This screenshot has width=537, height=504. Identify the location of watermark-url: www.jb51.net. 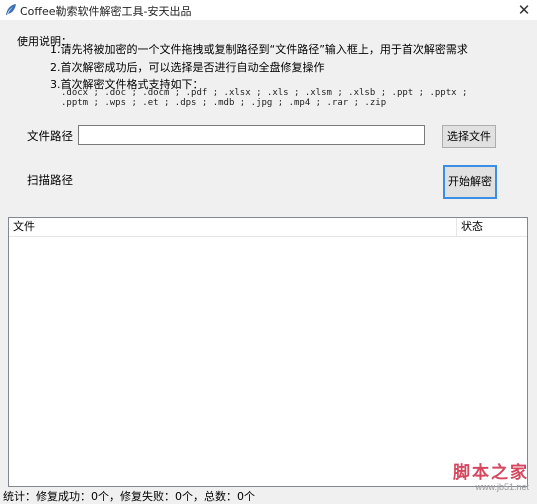
(502, 487).